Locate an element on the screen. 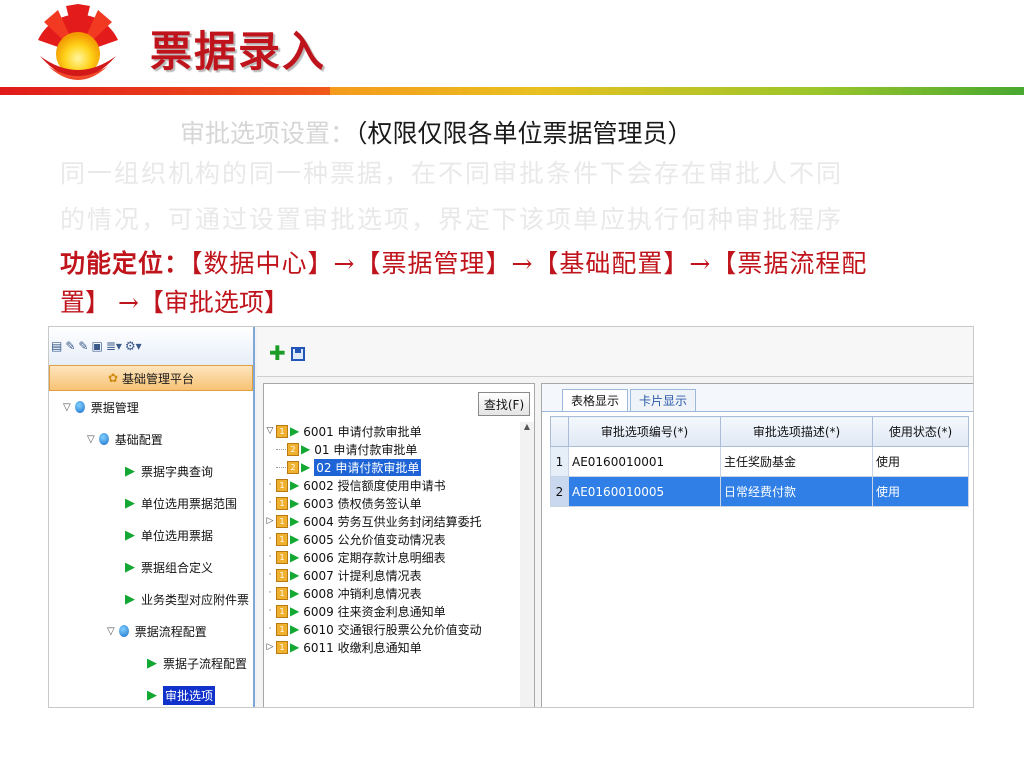 This screenshot has height=768, width=1024. tree-item-label: 6003 债权债务签认单 is located at coordinates (362, 503).